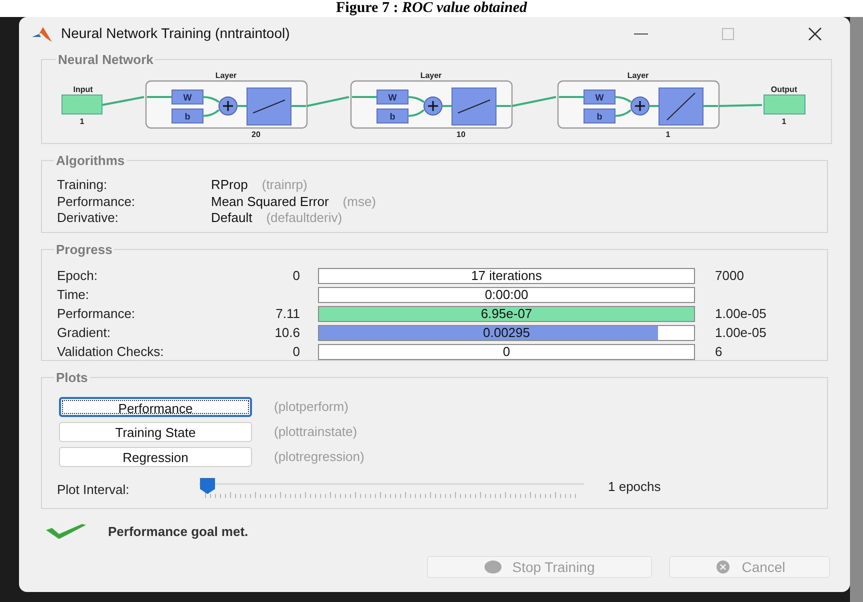 This screenshot has height=602, width=863. I want to click on end-value: 6, so click(718, 351).